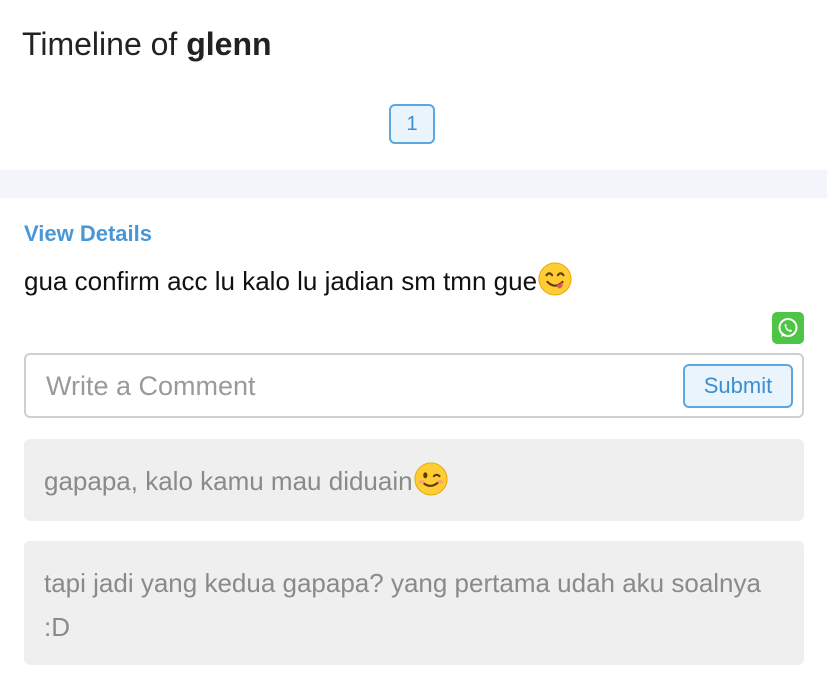  What do you see at coordinates (228, 481) in the screenshot?
I see `comment-text: gapapa, kalo kamu mau diduain` at bounding box center [228, 481].